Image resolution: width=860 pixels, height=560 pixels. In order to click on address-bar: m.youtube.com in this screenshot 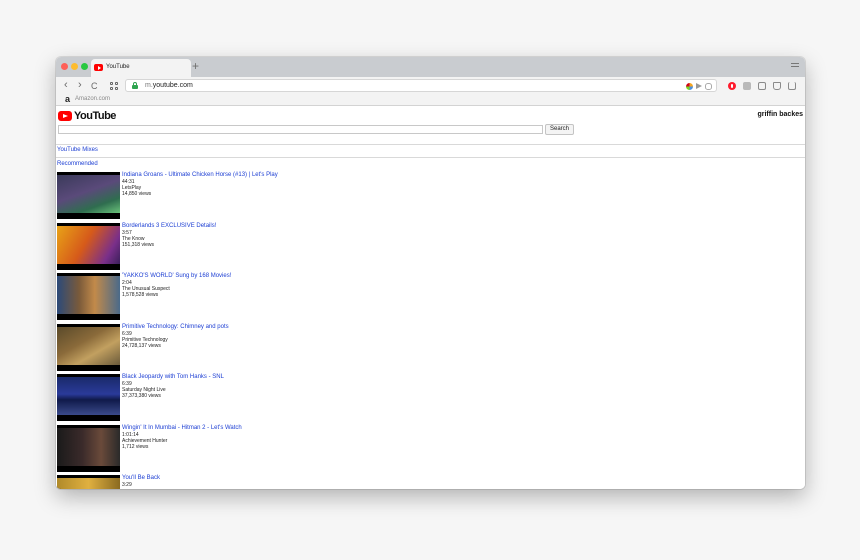, I will do `click(421, 85)`.